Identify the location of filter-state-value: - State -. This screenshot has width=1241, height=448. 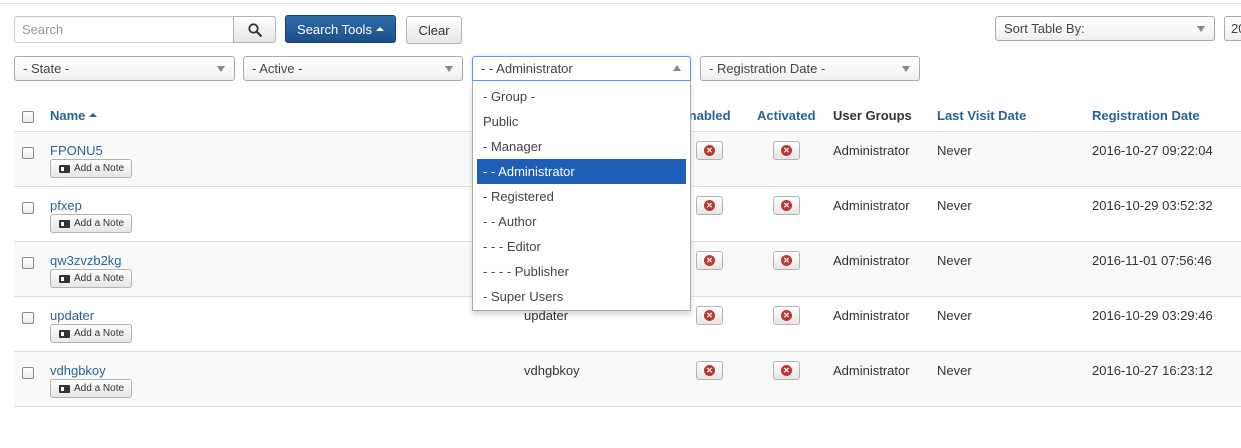
(46, 68).